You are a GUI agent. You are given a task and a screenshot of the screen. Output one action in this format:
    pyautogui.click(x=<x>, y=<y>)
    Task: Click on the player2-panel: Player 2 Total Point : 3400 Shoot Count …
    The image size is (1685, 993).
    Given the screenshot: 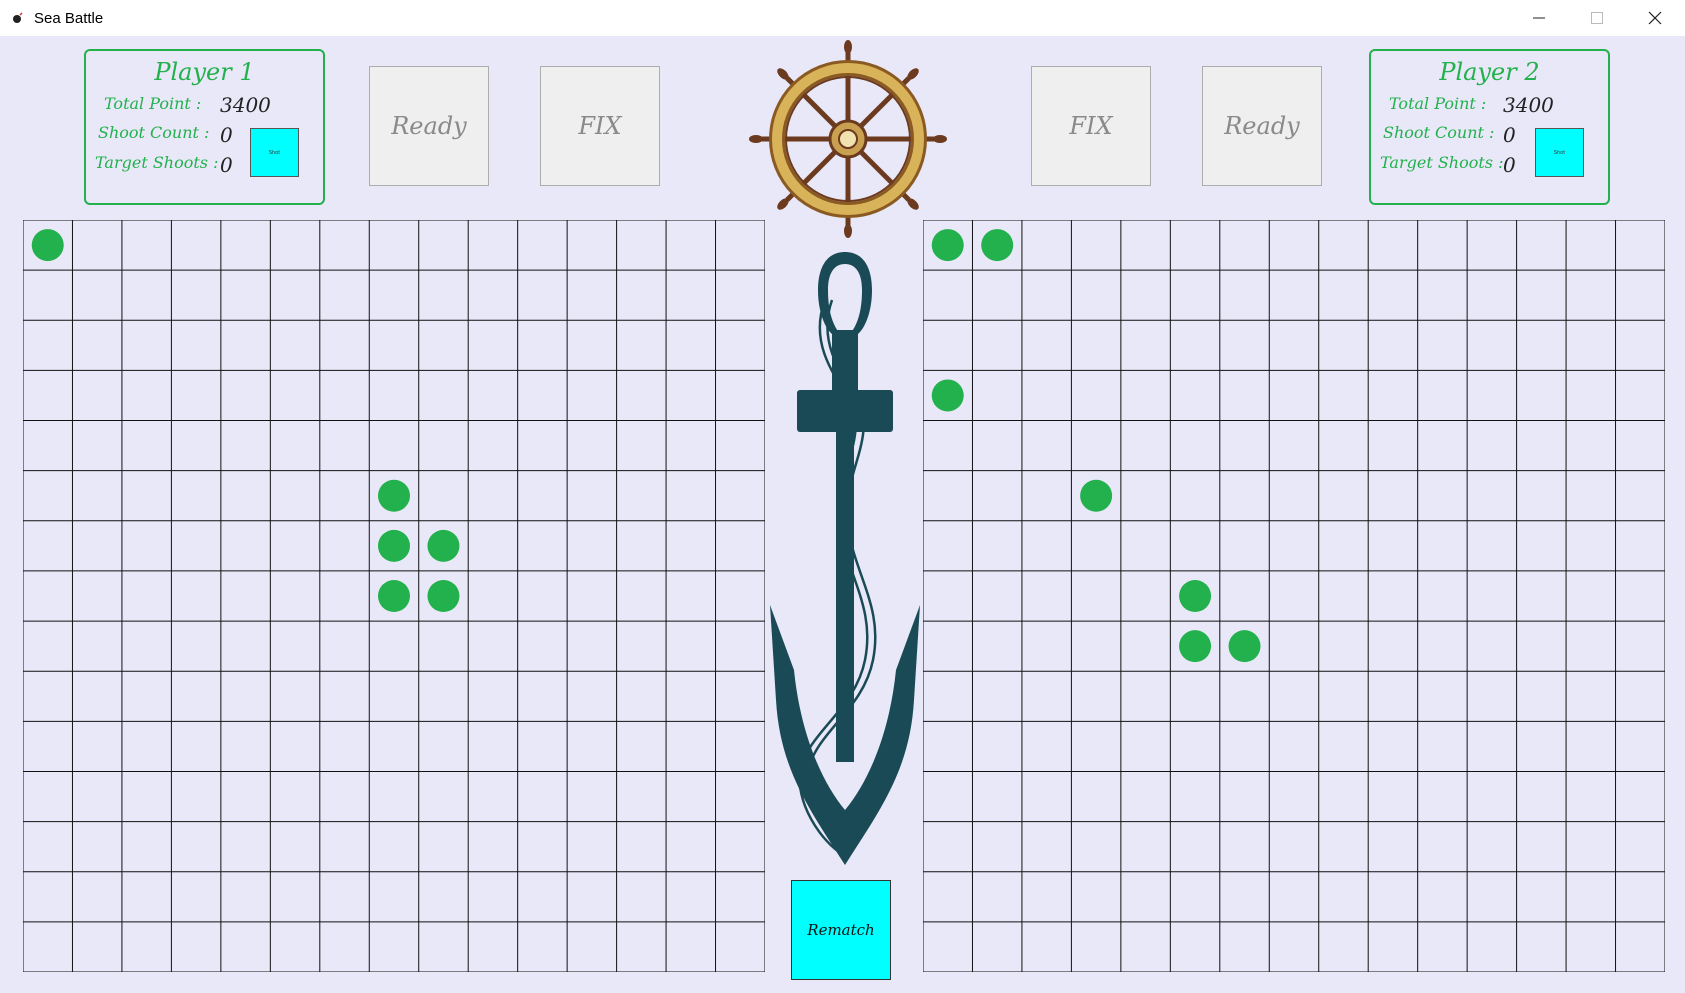 What is the action you would take?
    pyautogui.click(x=1489, y=127)
    